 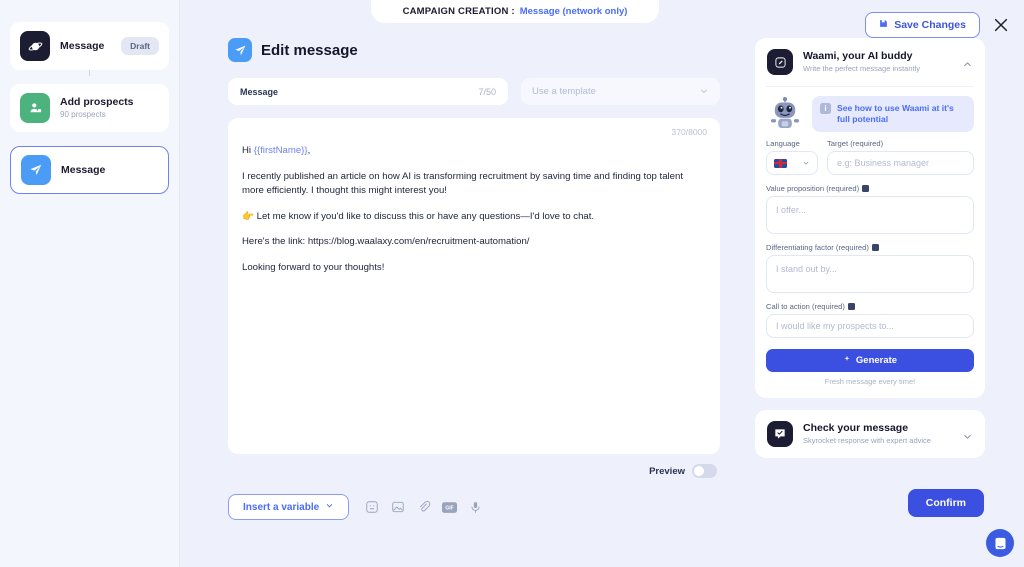 I want to click on sidebar-item-subtitle: 90 prospects, so click(x=83, y=114).